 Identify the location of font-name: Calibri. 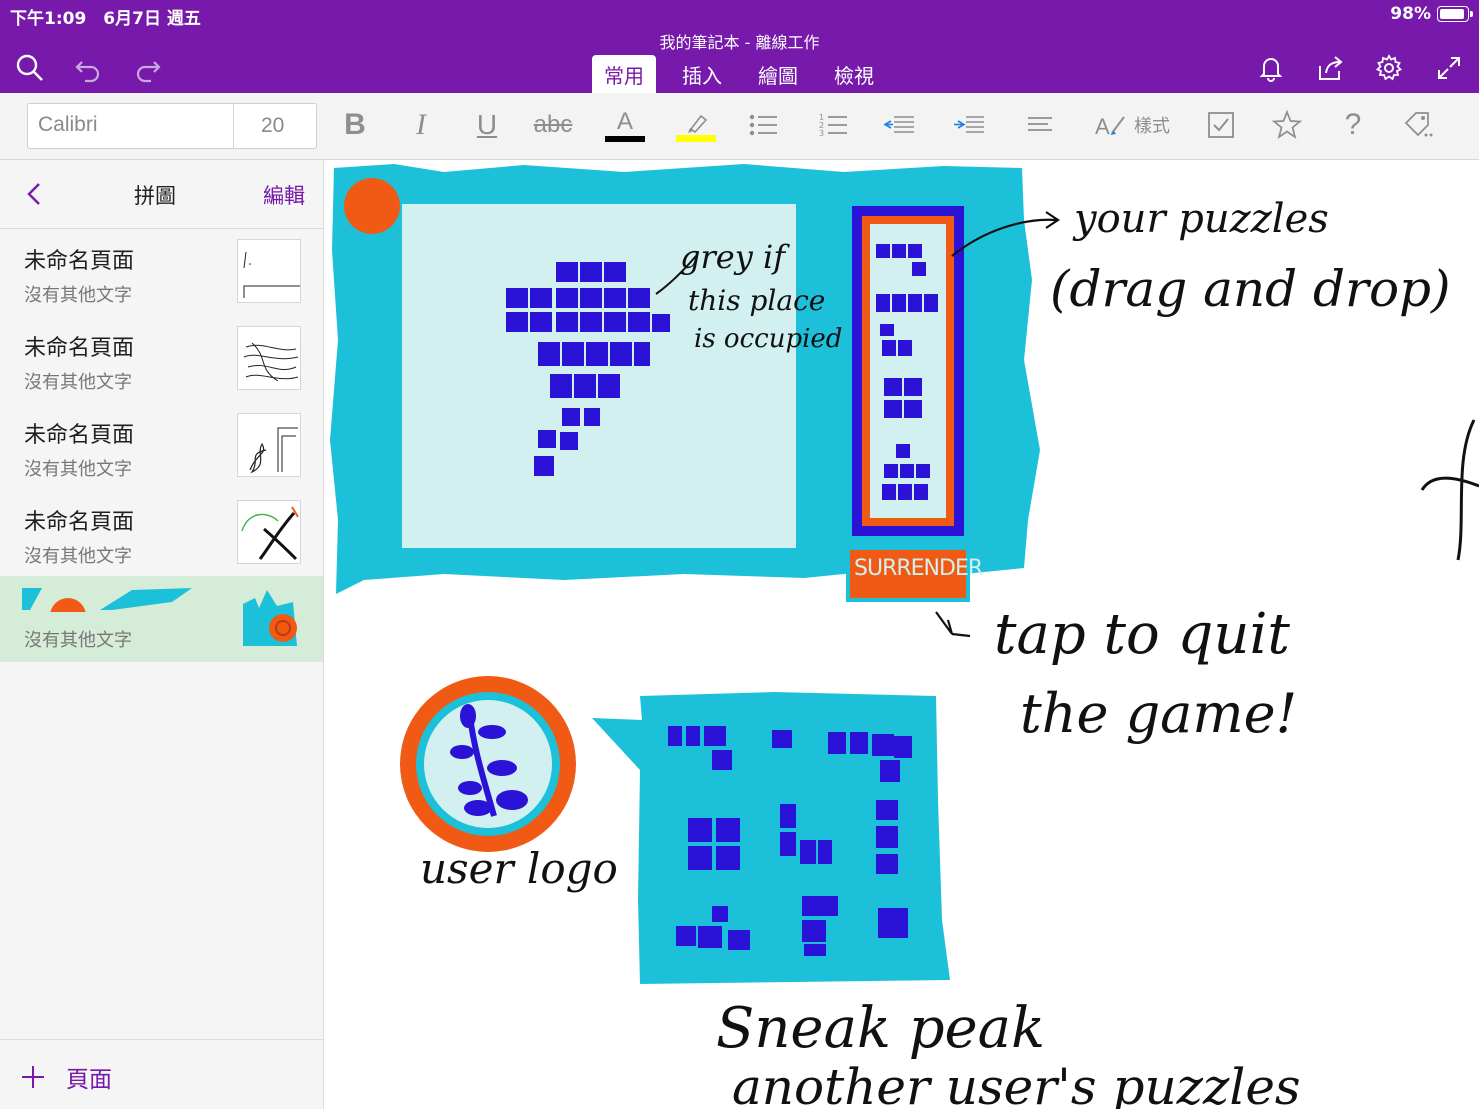
(68, 125).